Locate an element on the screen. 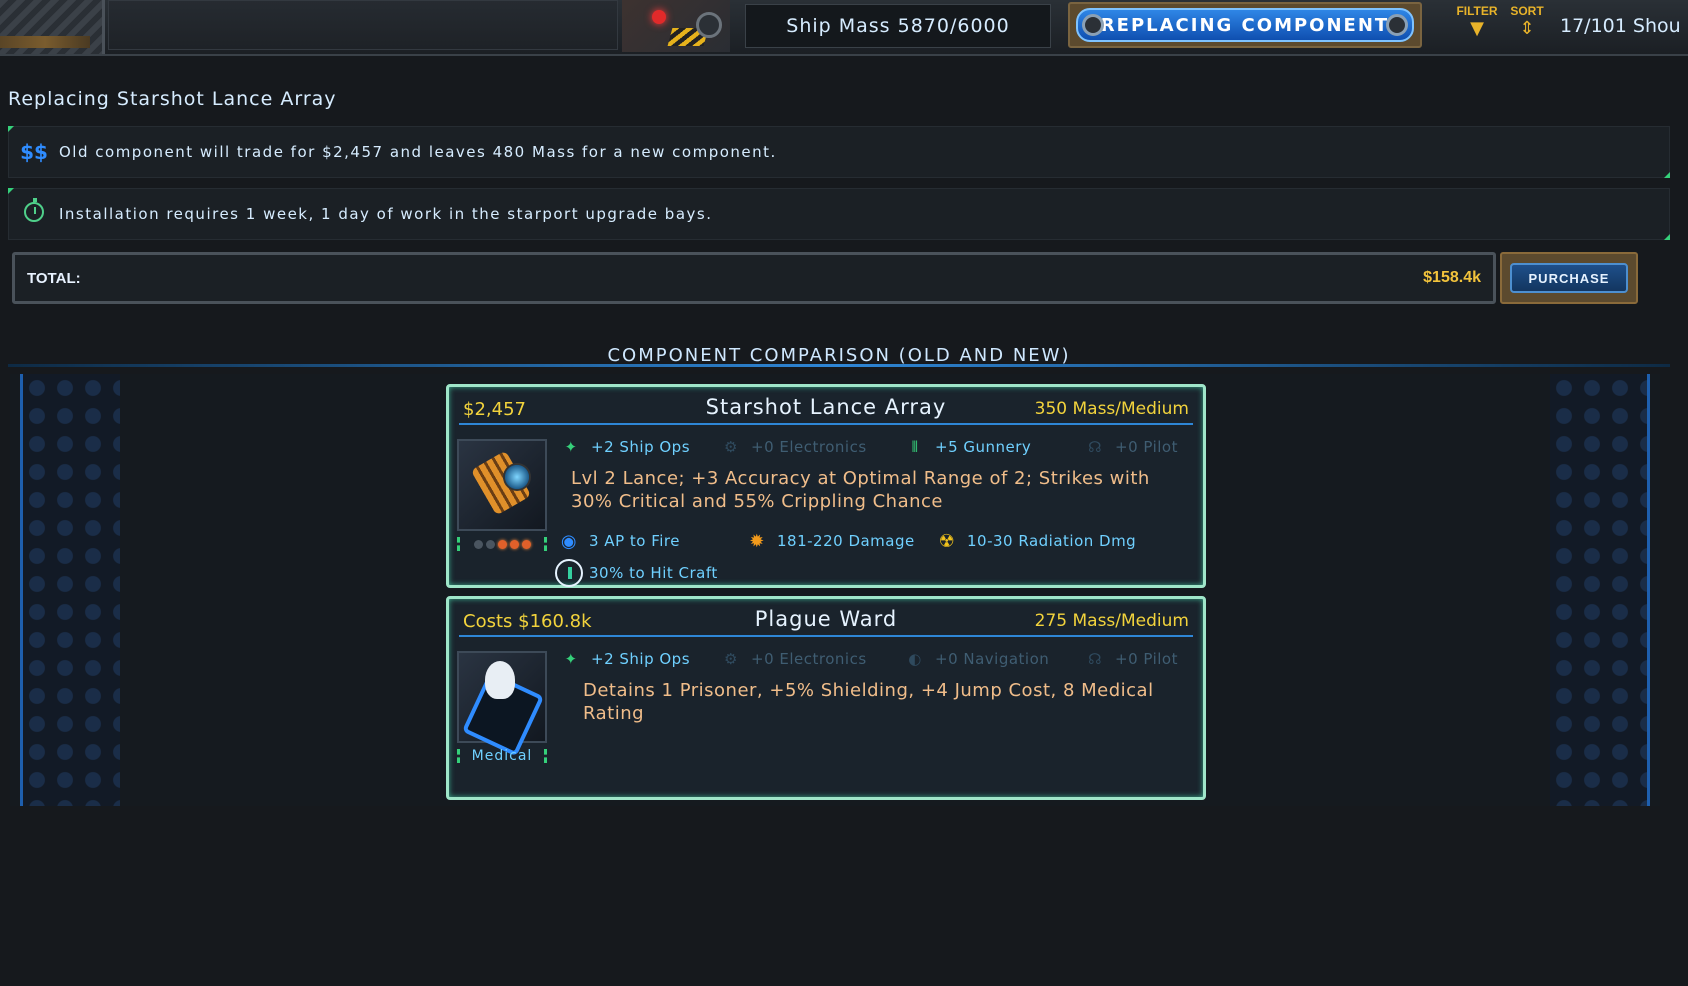 This screenshot has width=1688, height=986. skill-gunnery: ⦀ +5 Gunnery is located at coordinates (993, 447).